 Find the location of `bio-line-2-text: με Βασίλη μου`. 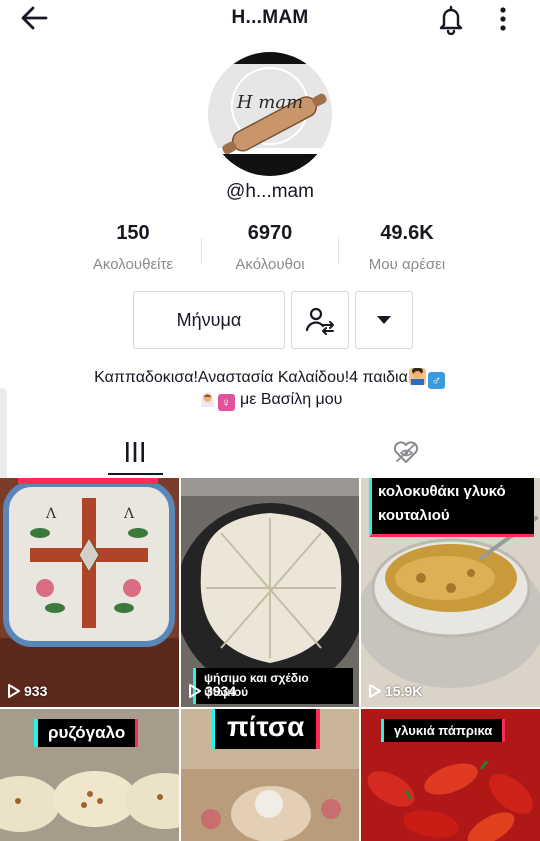

bio-line-2-text: με Βασίλη μου is located at coordinates (291, 399).